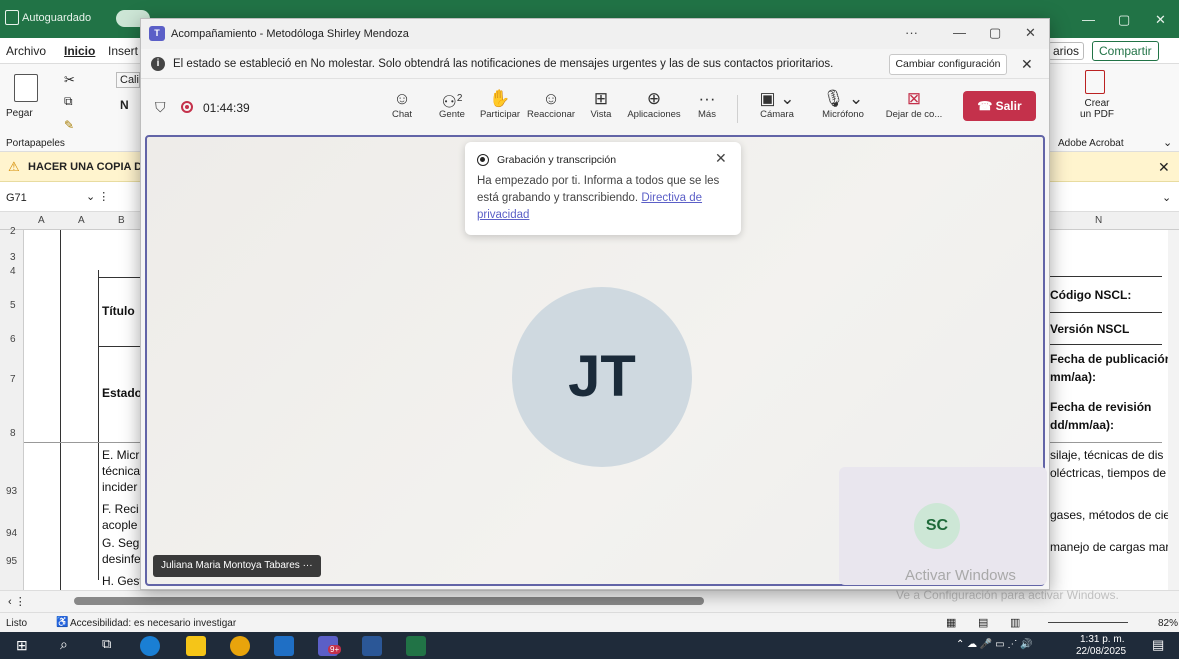 The height and width of the screenshot is (659, 1179). What do you see at coordinates (1108, 473) in the screenshot?
I see `cell-text: oléctricas, tiempos de` at bounding box center [1108, 473].